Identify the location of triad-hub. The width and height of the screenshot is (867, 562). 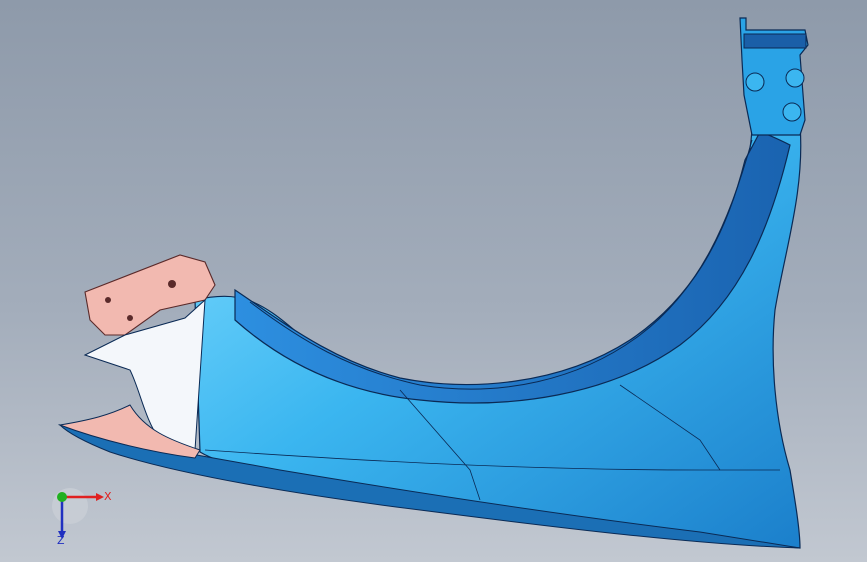
(70, 506).